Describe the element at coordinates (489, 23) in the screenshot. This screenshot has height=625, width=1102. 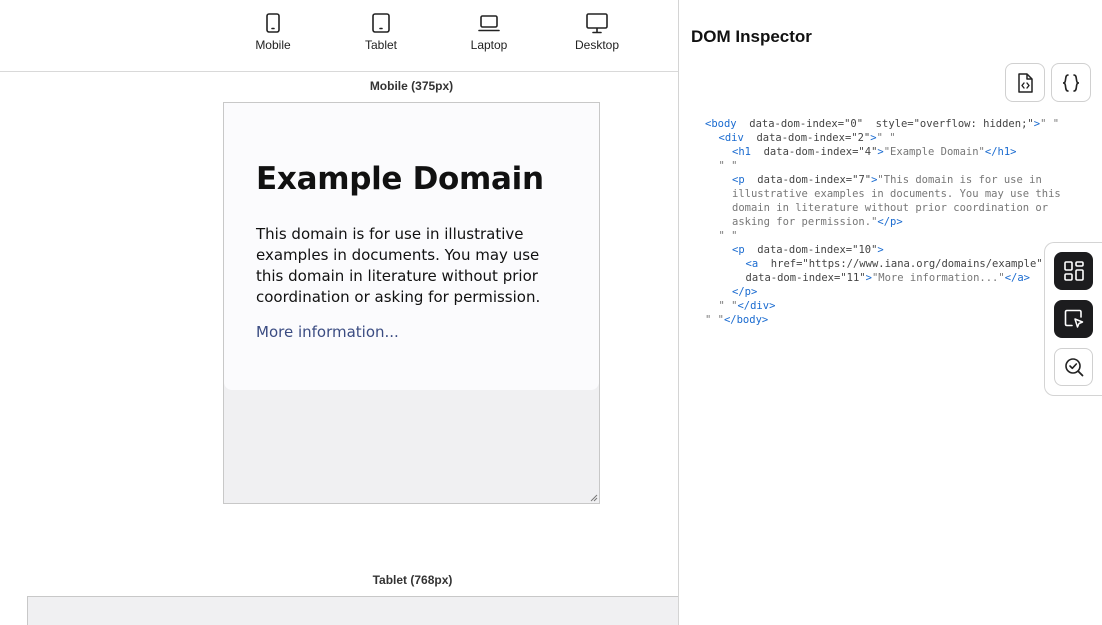
I see `laptop-icon` at that location.